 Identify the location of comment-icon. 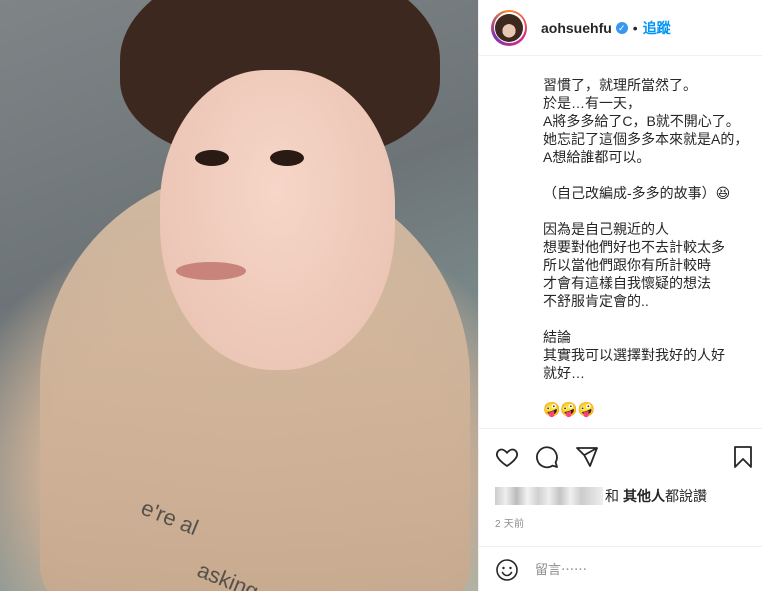
(547, 457).